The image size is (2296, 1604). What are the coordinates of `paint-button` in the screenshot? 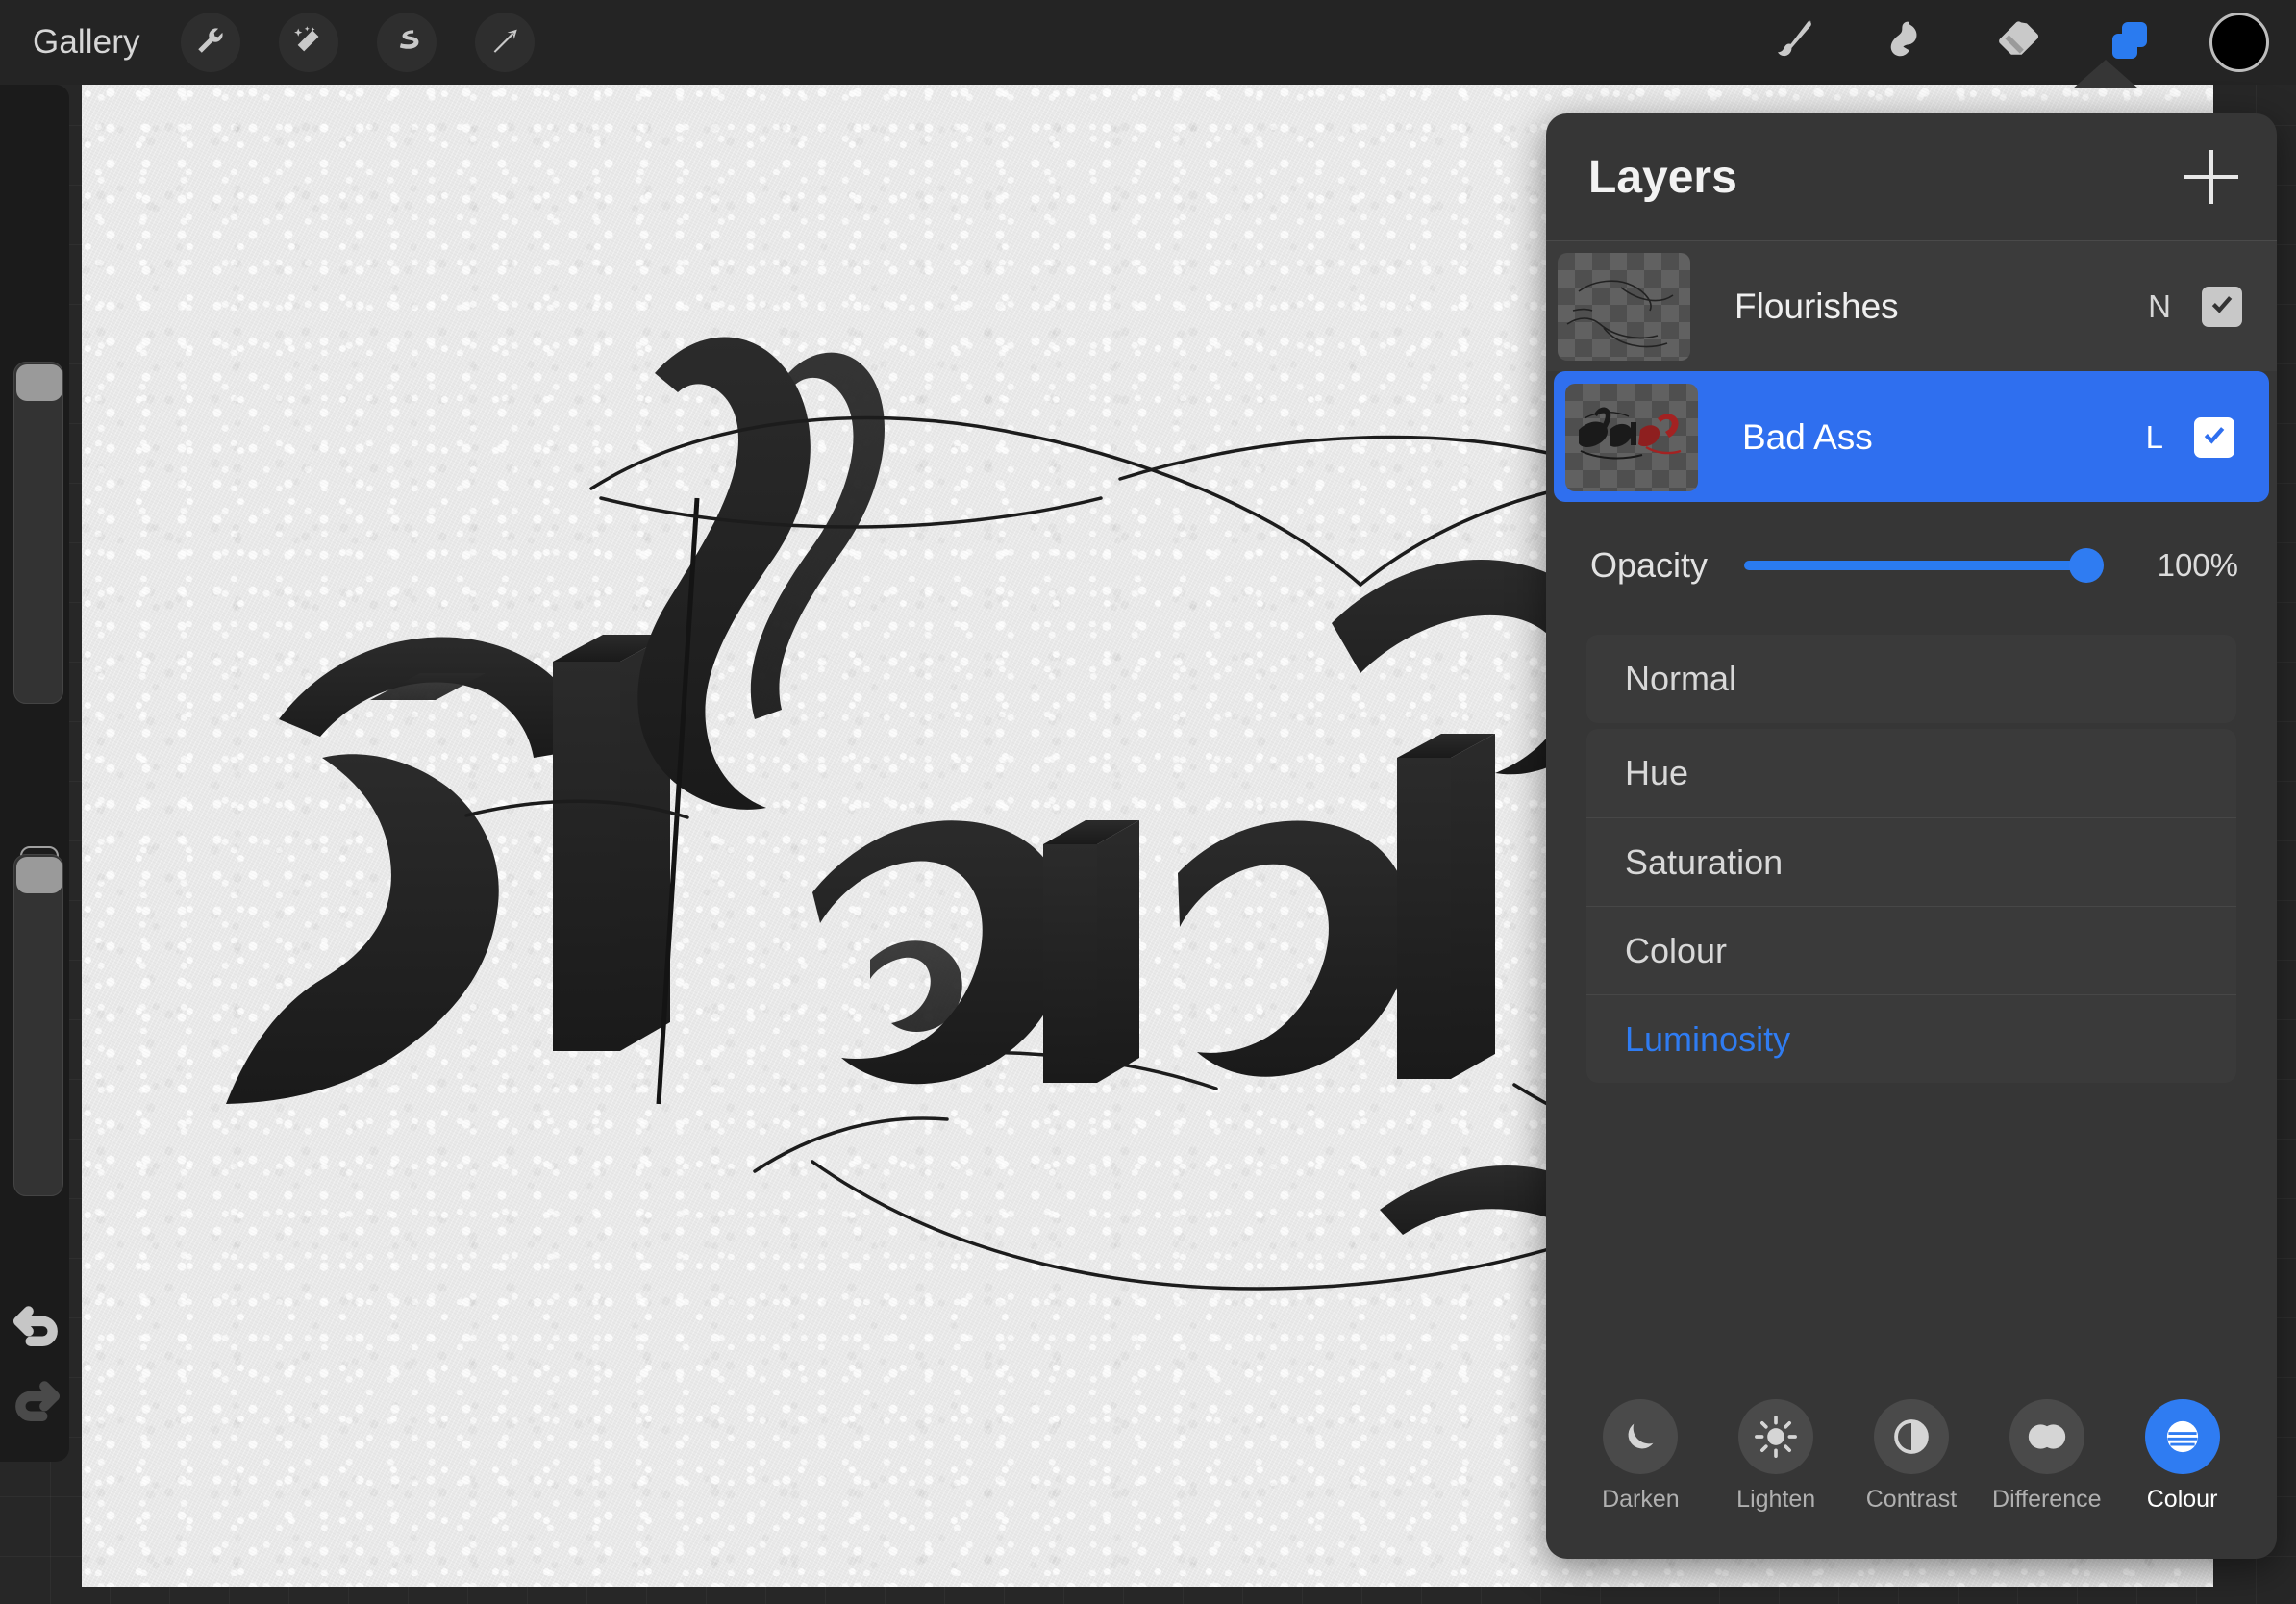 It's located at (1795, 42).